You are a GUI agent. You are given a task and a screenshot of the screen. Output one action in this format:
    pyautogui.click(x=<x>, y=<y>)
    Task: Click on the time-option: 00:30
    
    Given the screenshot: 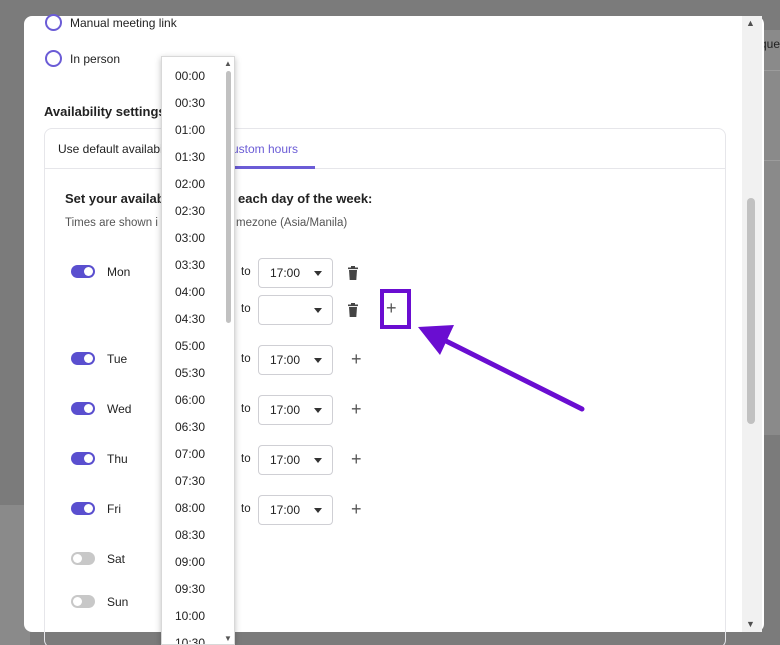 What is the action you would take?
    pyautogui.click(x=190, y=103)
    